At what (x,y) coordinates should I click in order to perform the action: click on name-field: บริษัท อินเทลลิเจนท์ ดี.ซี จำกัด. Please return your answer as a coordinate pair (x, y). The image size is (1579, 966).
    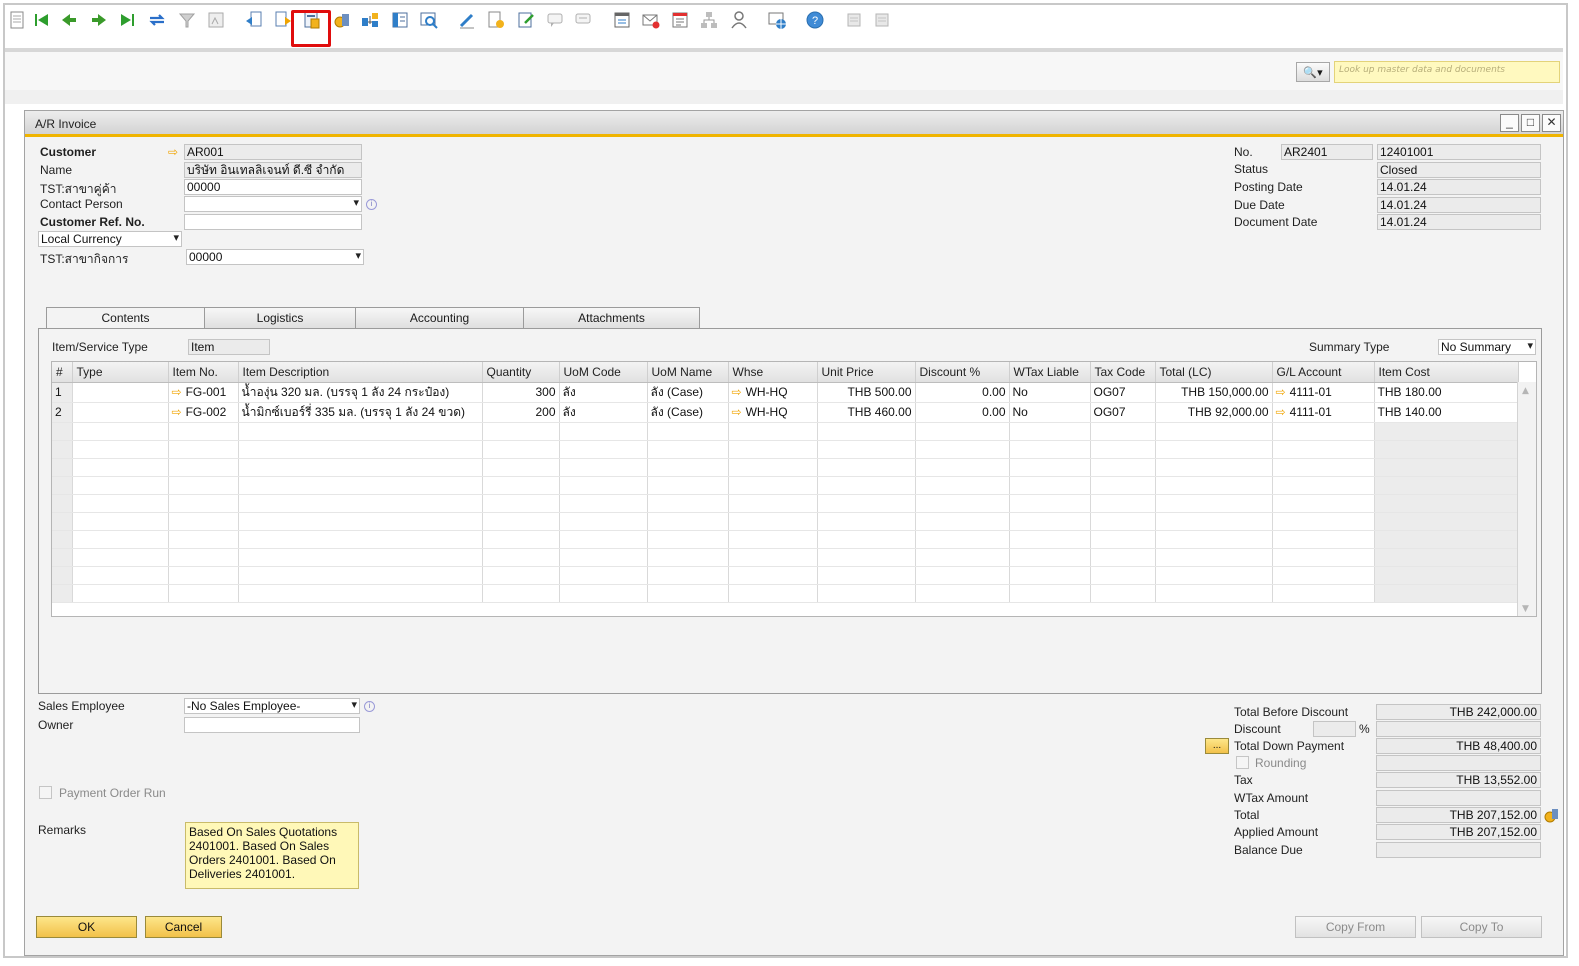
    Looking at the image, I should click on (273, 170).